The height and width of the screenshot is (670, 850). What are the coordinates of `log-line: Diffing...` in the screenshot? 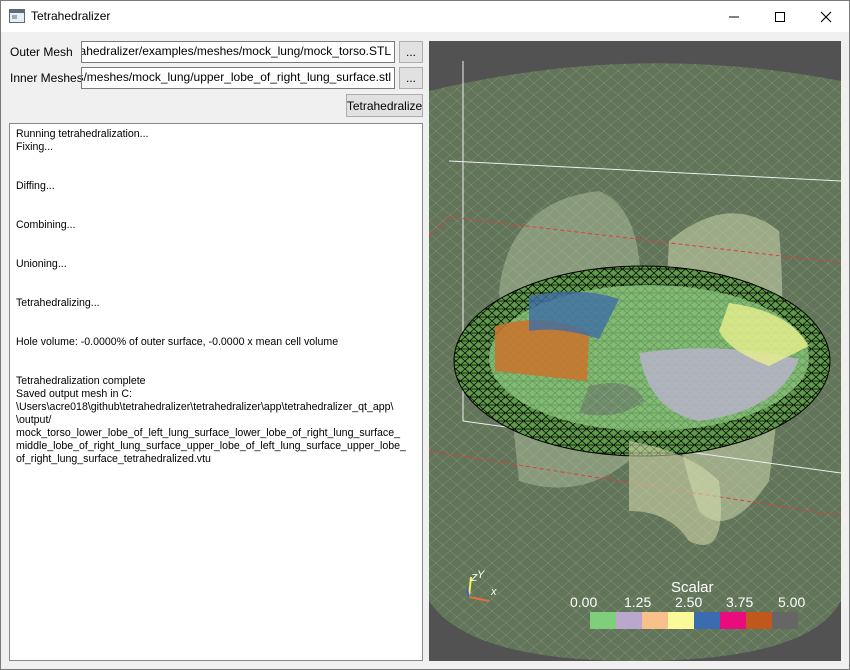 It's located at (35, 186).